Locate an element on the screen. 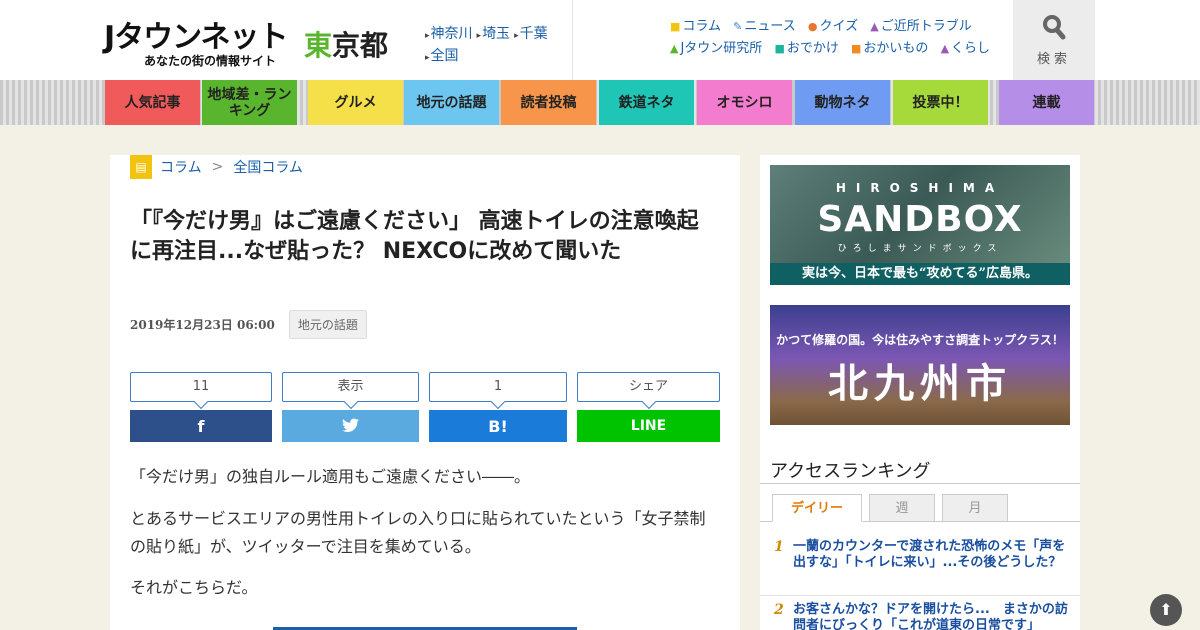 The image size is (1200, 630). quick-link-kurashi: ▲ くらし is located at coordinates (965, 48).